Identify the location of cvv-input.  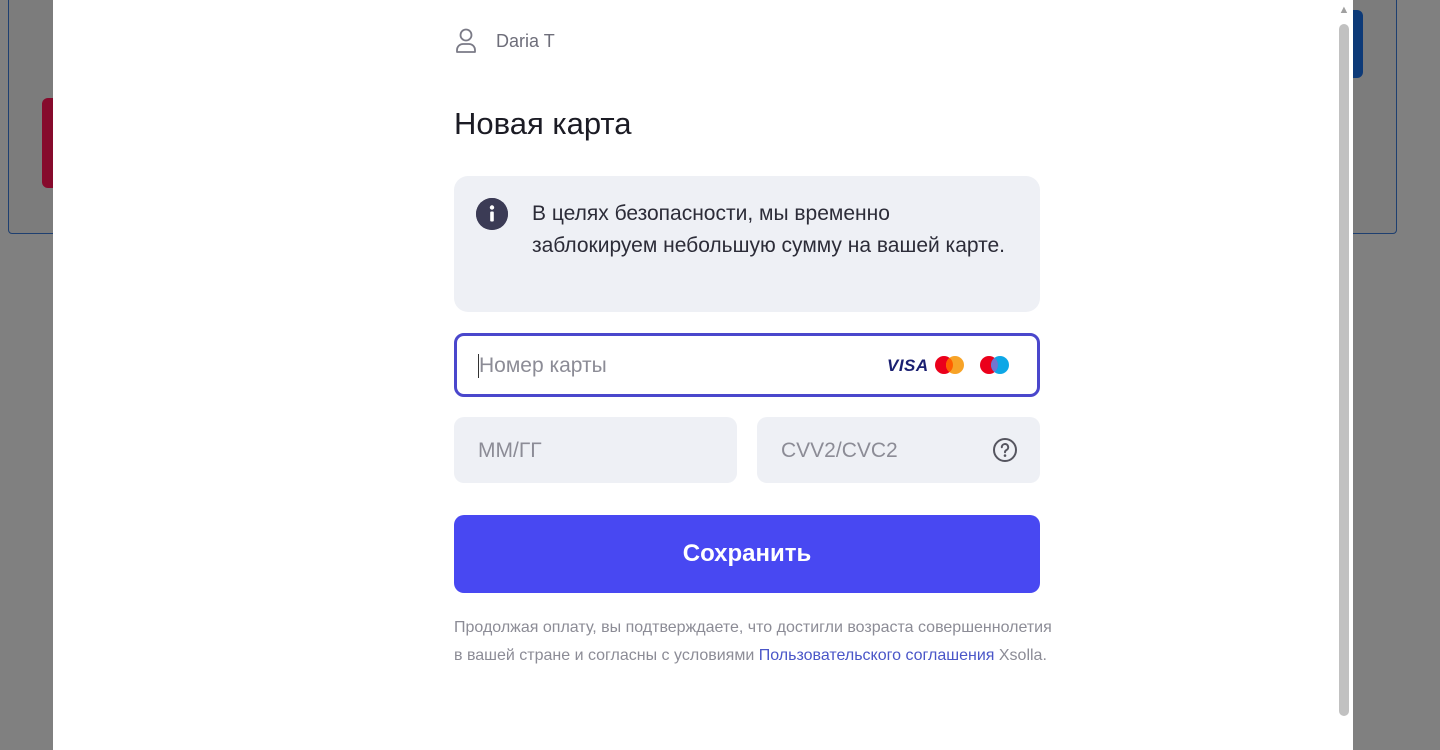
(881, 451).